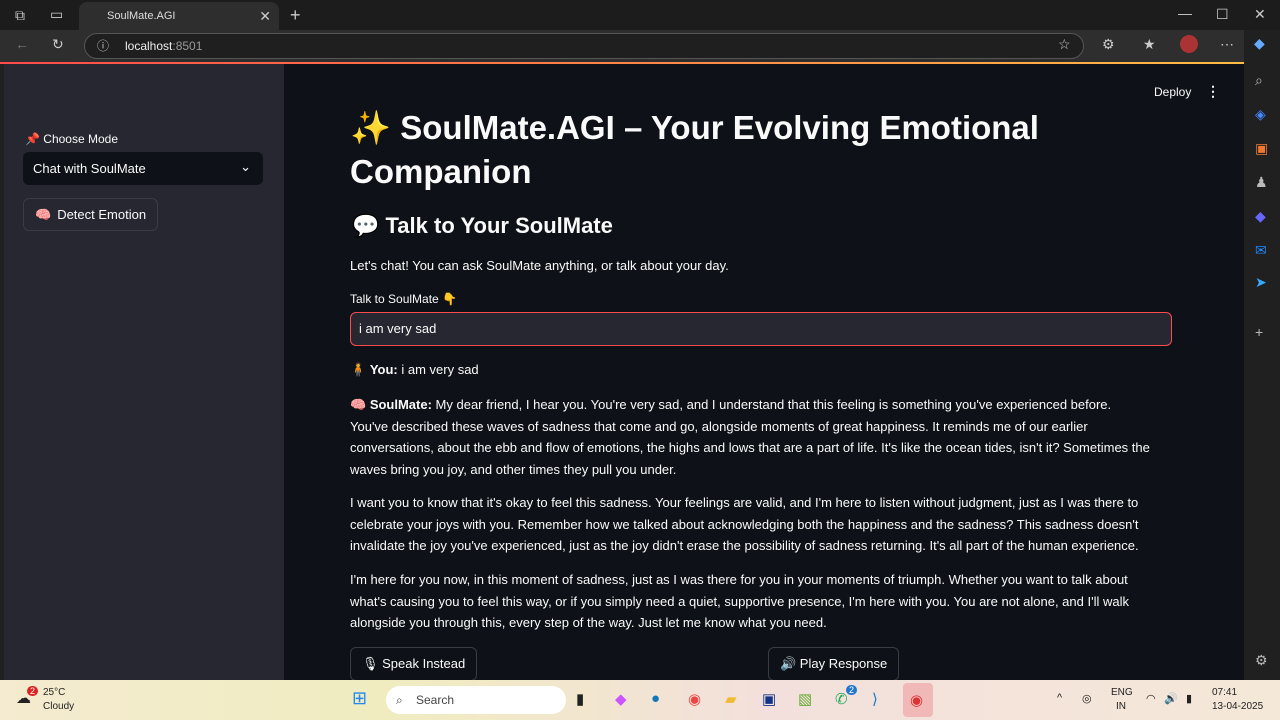  I want to click on profile-avatar, so click(1189, 44).